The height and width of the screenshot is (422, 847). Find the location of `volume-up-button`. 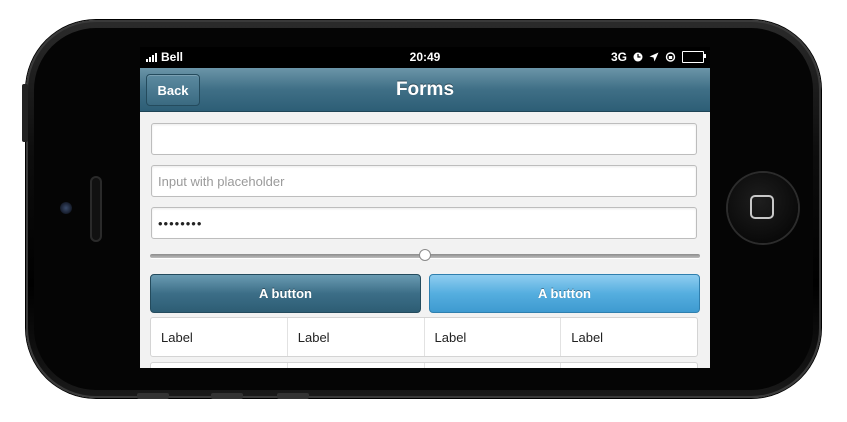

volume-up-button is located at coordinates (227, 396).